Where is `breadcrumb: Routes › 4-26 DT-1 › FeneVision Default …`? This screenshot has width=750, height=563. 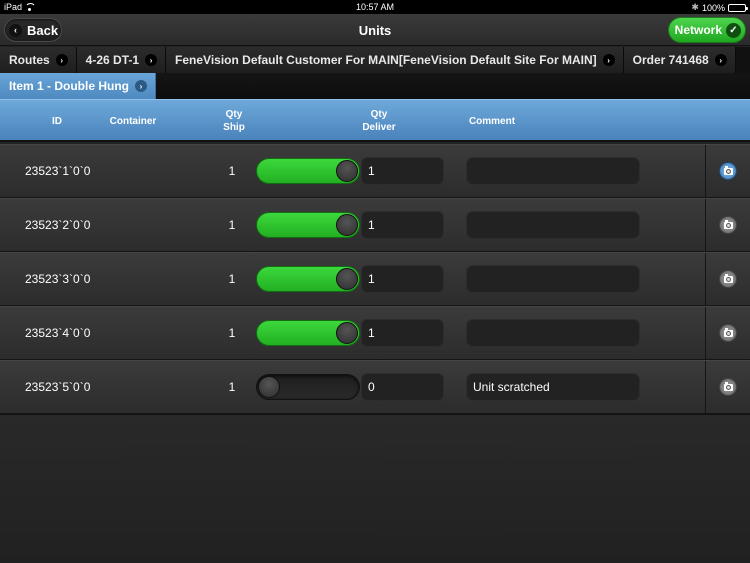
breadcrumb: Routes › 4-26 DT-1 › FeneVision Default … is located at coordinates (375, 60).